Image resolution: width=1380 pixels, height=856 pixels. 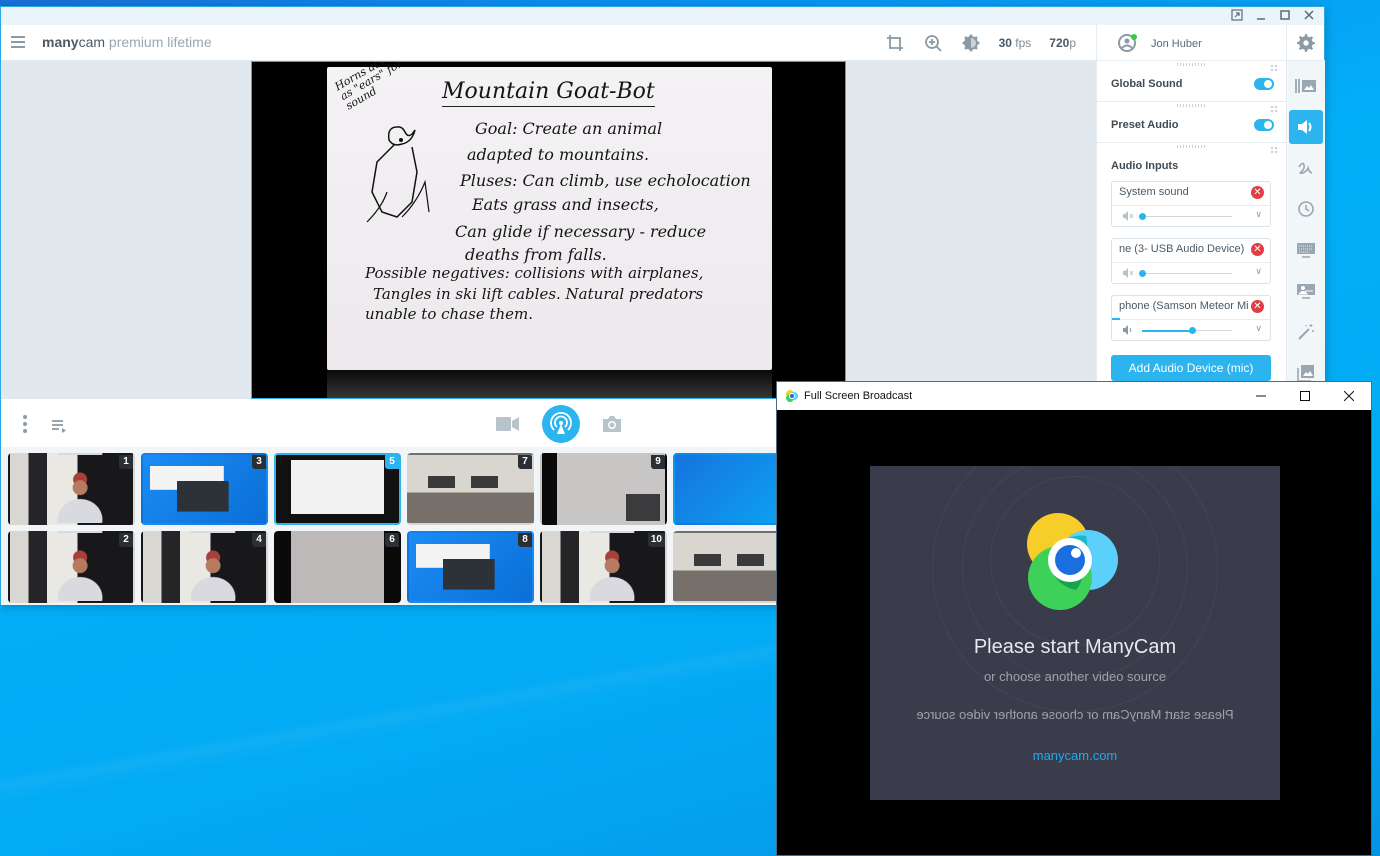 I want to click on preset-tile: 7, so click(x=470, y=489).